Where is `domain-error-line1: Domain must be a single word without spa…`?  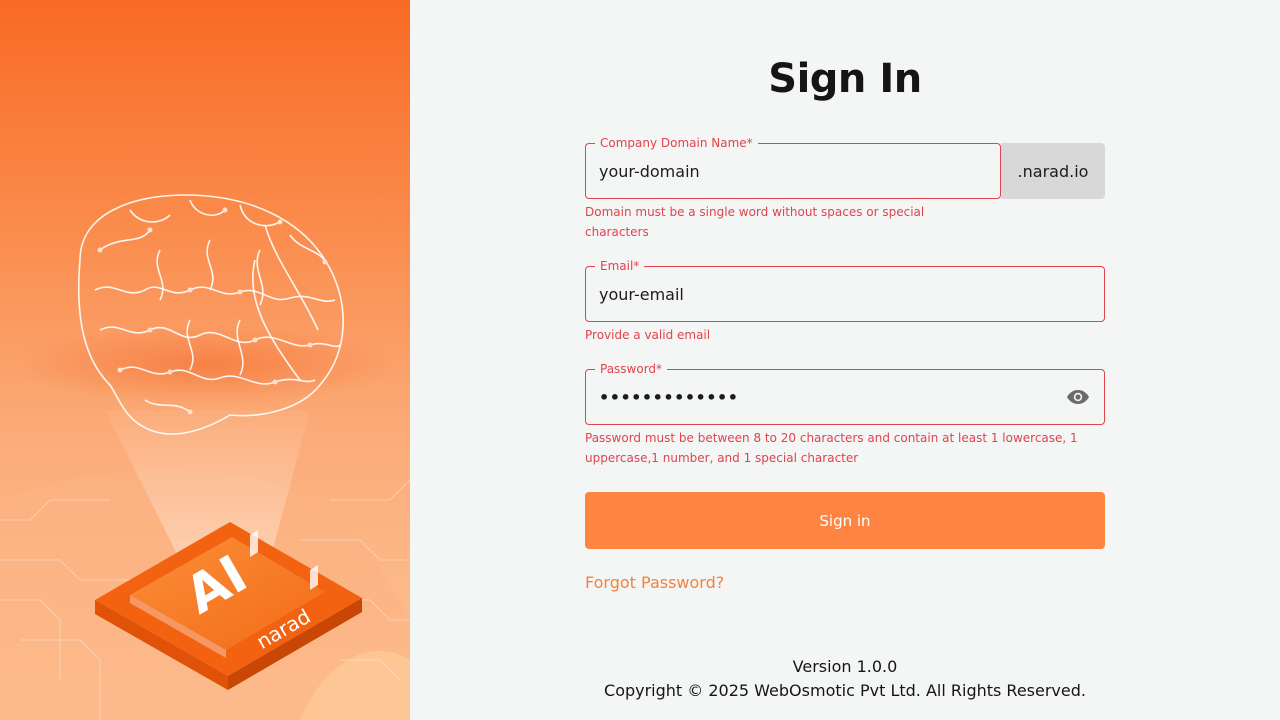 domain-error-line1: Domain must be a single word without spa… is located at coordinates (755, 212).